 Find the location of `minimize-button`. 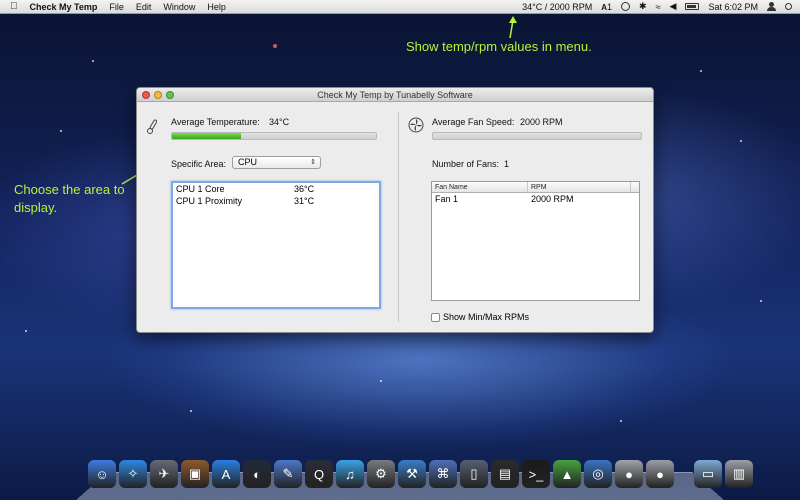

minimize-button is located at coordinates (158, 95).